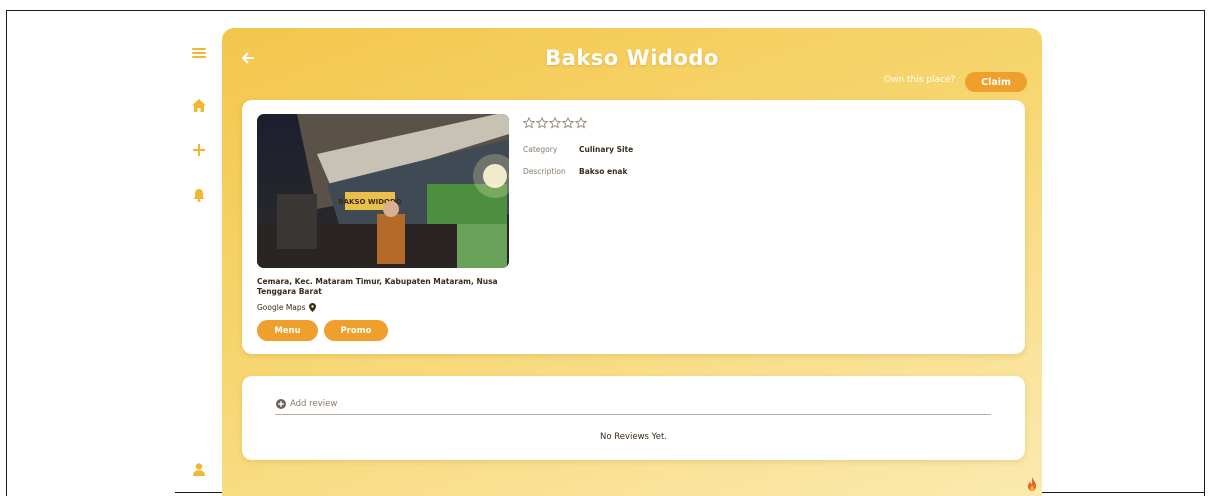  I want to click on add-review-placeholder: Add review, so click(314, 404).